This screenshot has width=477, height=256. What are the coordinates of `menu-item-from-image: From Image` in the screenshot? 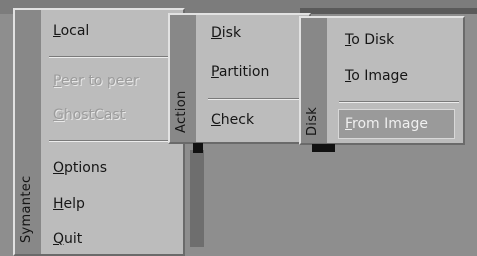 It's located at (386, 124).